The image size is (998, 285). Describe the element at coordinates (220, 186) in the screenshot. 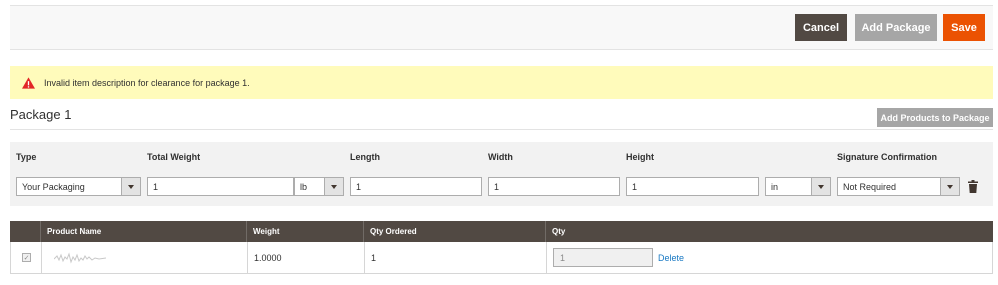

I see `total-weight-input: 1` at that location.